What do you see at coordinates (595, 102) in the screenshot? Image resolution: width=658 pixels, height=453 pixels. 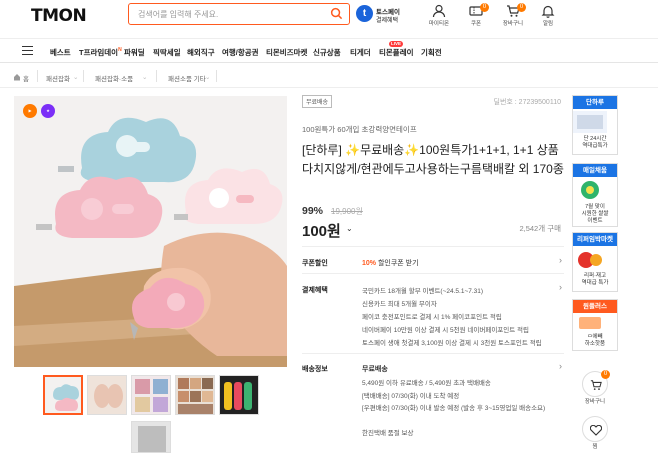 I see `banner-title: 단하루` at bounding box center [595, 102].